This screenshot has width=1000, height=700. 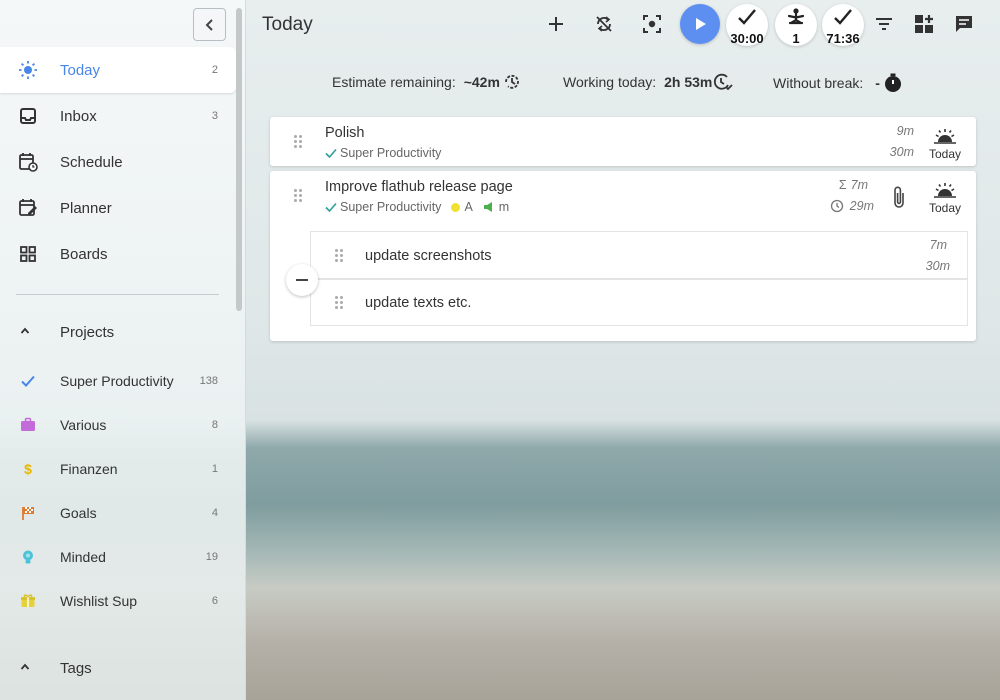 What do you see at coordinates (893, 83) in the screenshot?
I see `timer-icon` at bounding box center [893, 83].